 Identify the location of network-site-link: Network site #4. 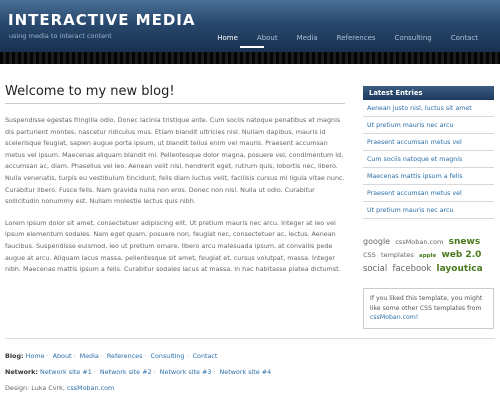
(245, 372).